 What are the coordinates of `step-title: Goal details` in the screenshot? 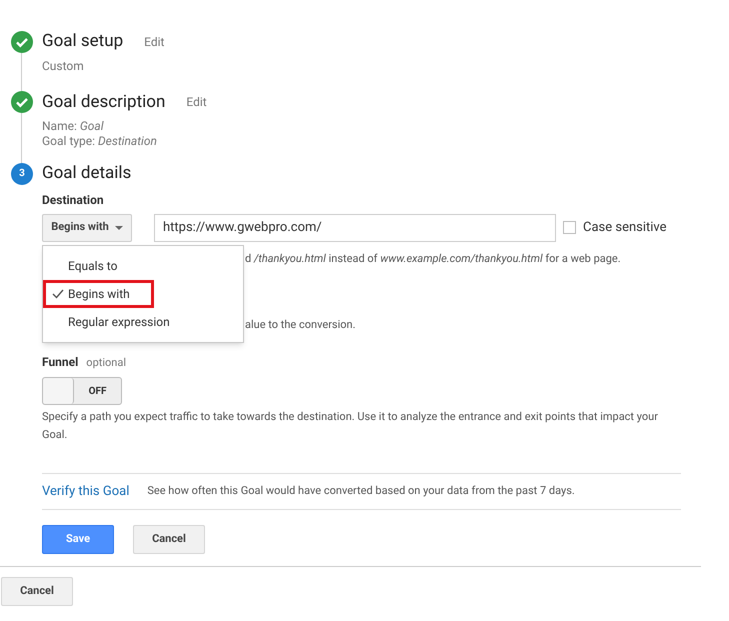 It's located at (87, 173).